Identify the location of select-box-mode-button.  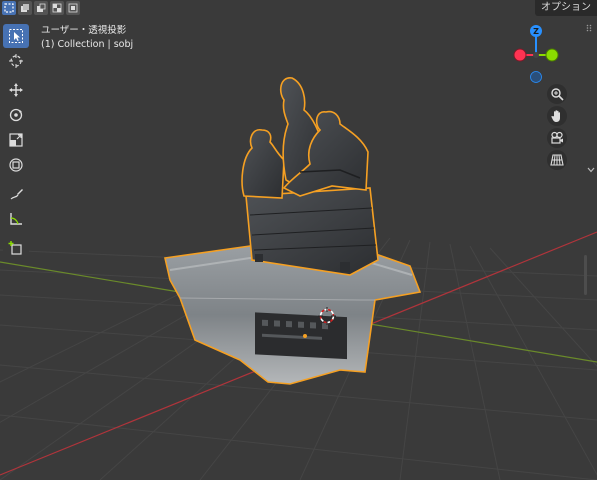
(9, 8).